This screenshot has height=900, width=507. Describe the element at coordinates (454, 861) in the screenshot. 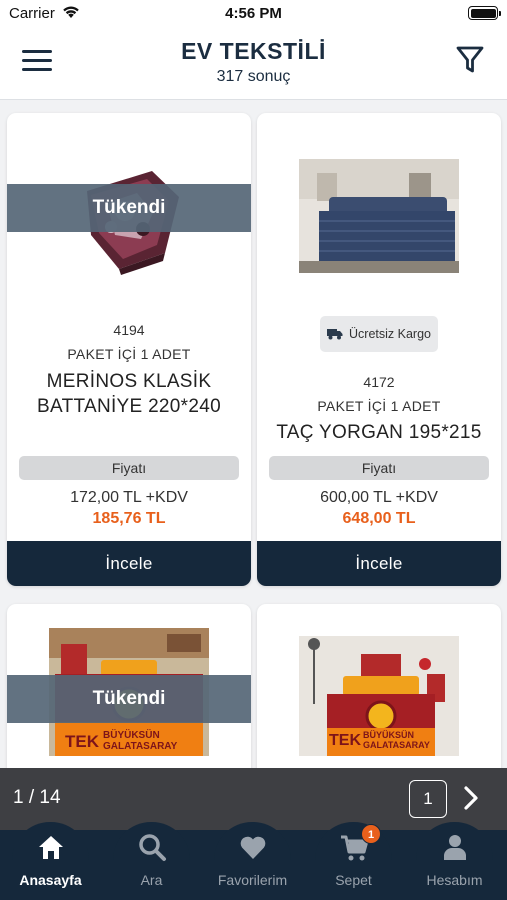

I see `tab-account: Hesabım` at that location.